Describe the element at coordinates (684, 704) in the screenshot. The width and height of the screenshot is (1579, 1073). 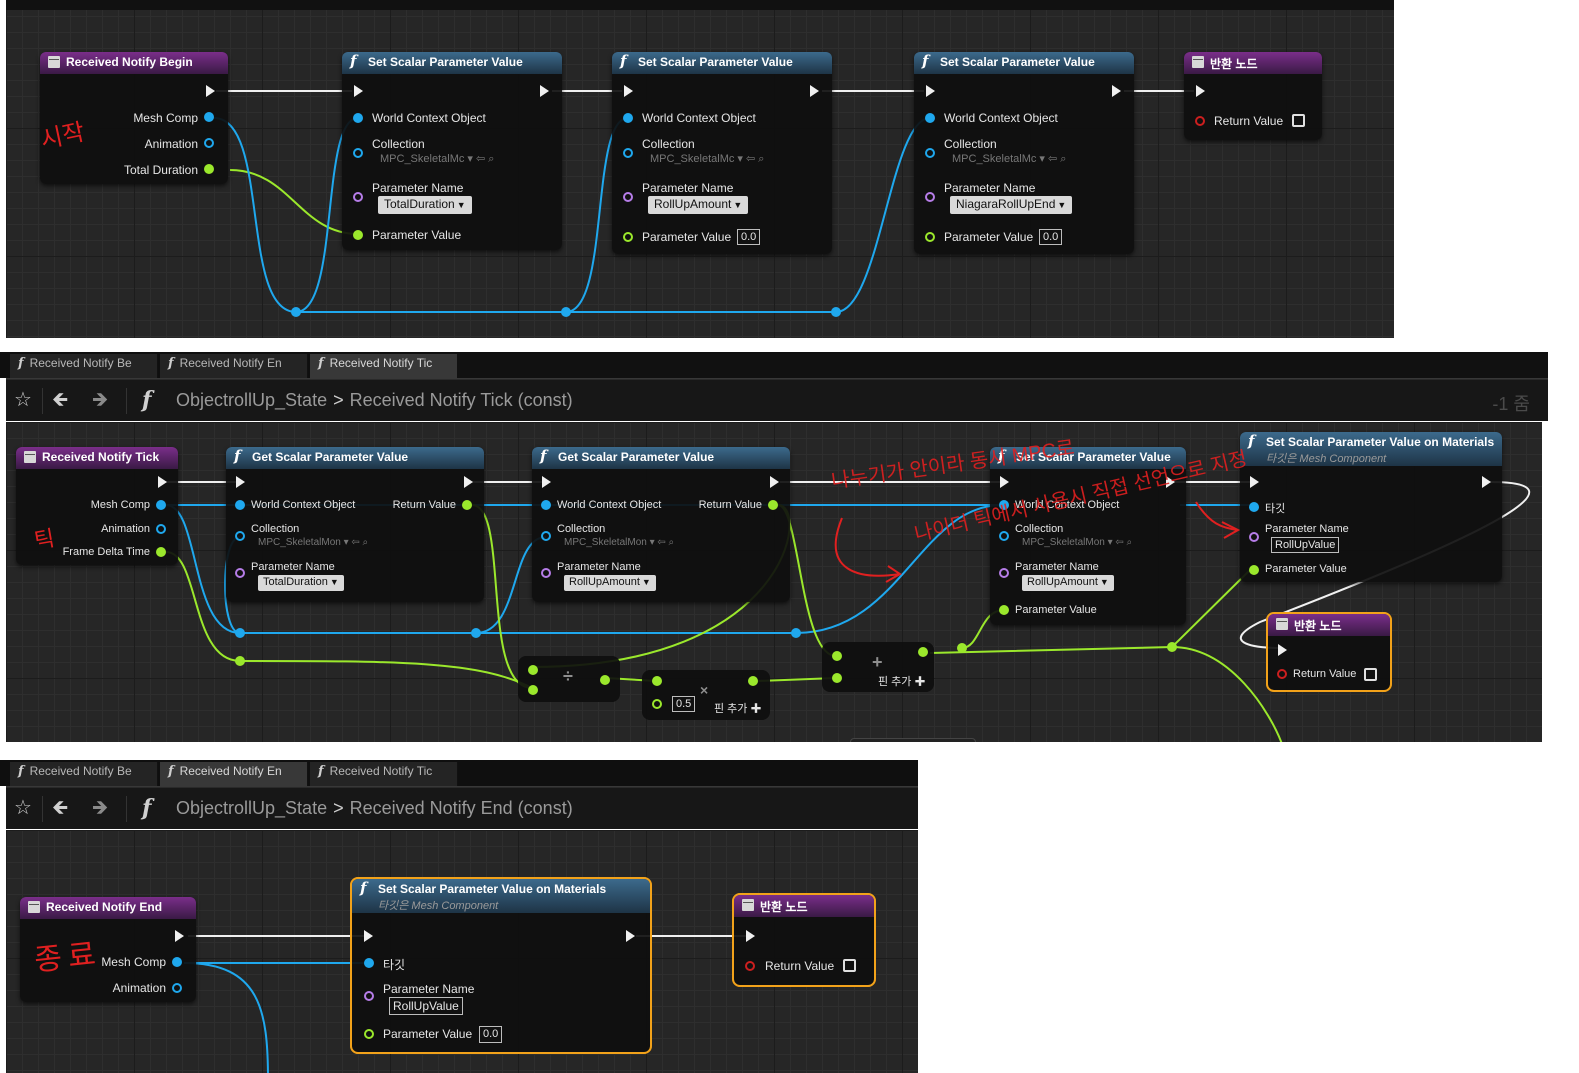
I see `multiplier-field: 0.5` at that location.